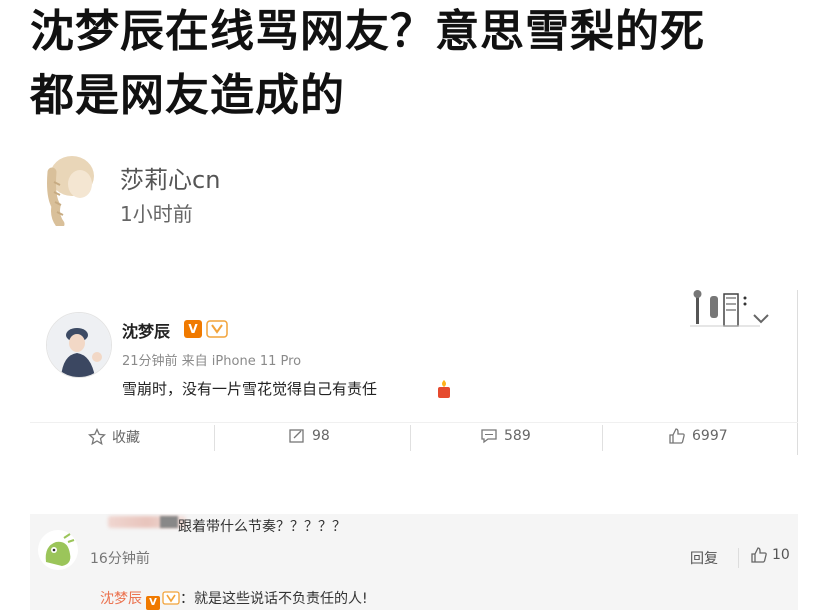 The width and height of the screenshot is (828, 610). I want to click on comment-button: 589, so click(505, 436).